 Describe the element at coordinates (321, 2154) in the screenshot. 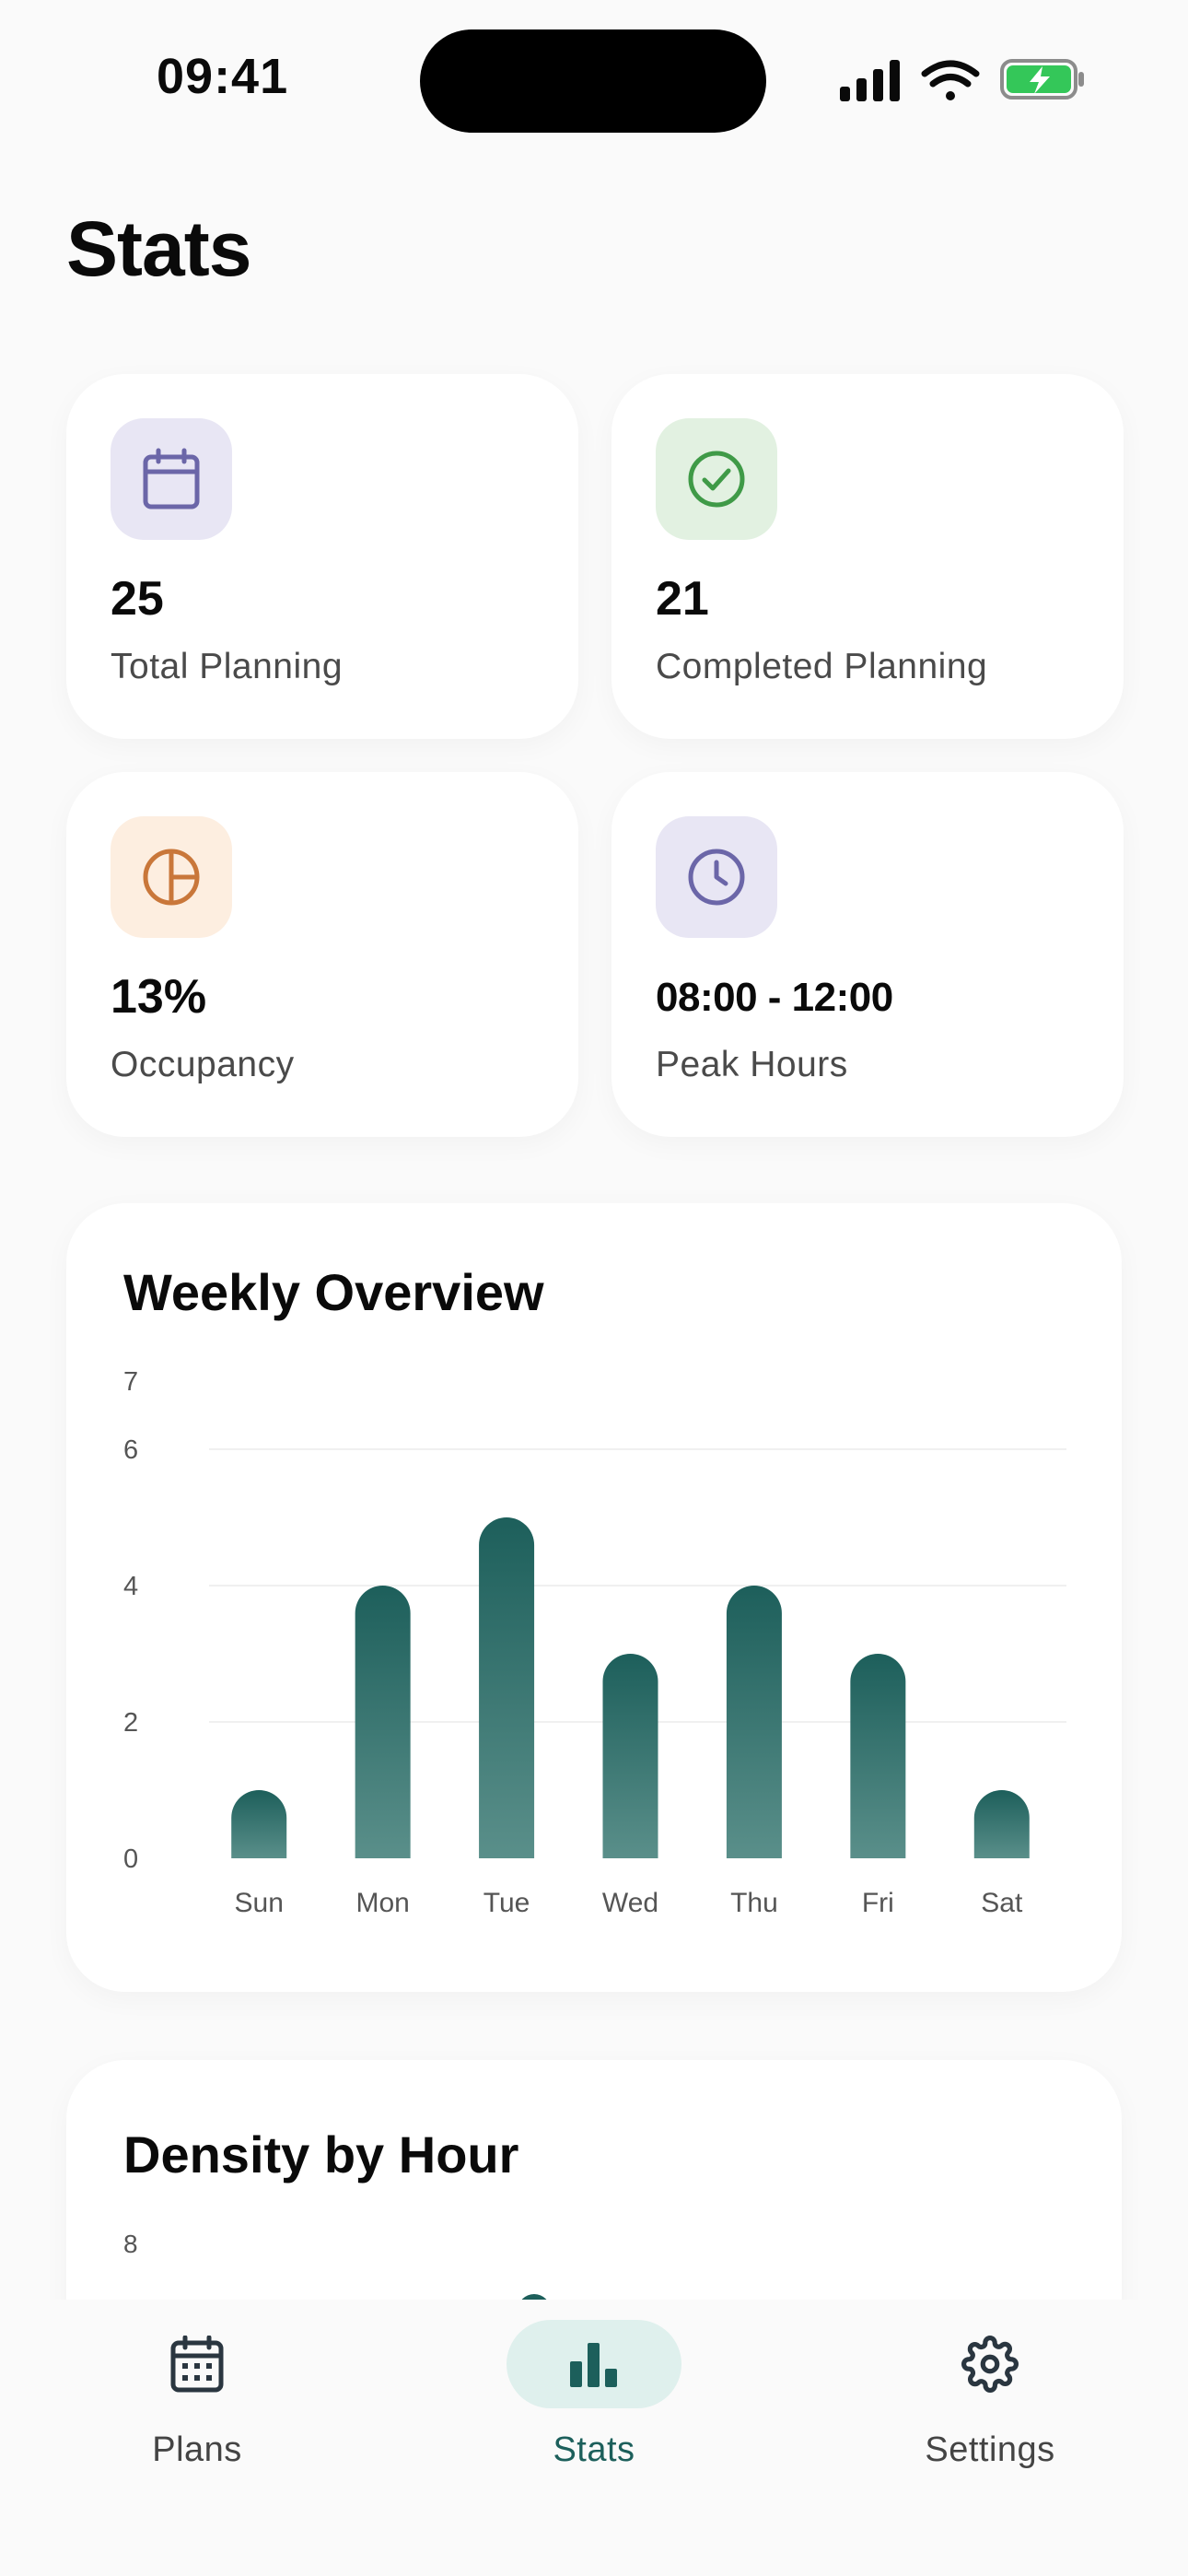

I see `chart-title: Density by Hour` at that location.